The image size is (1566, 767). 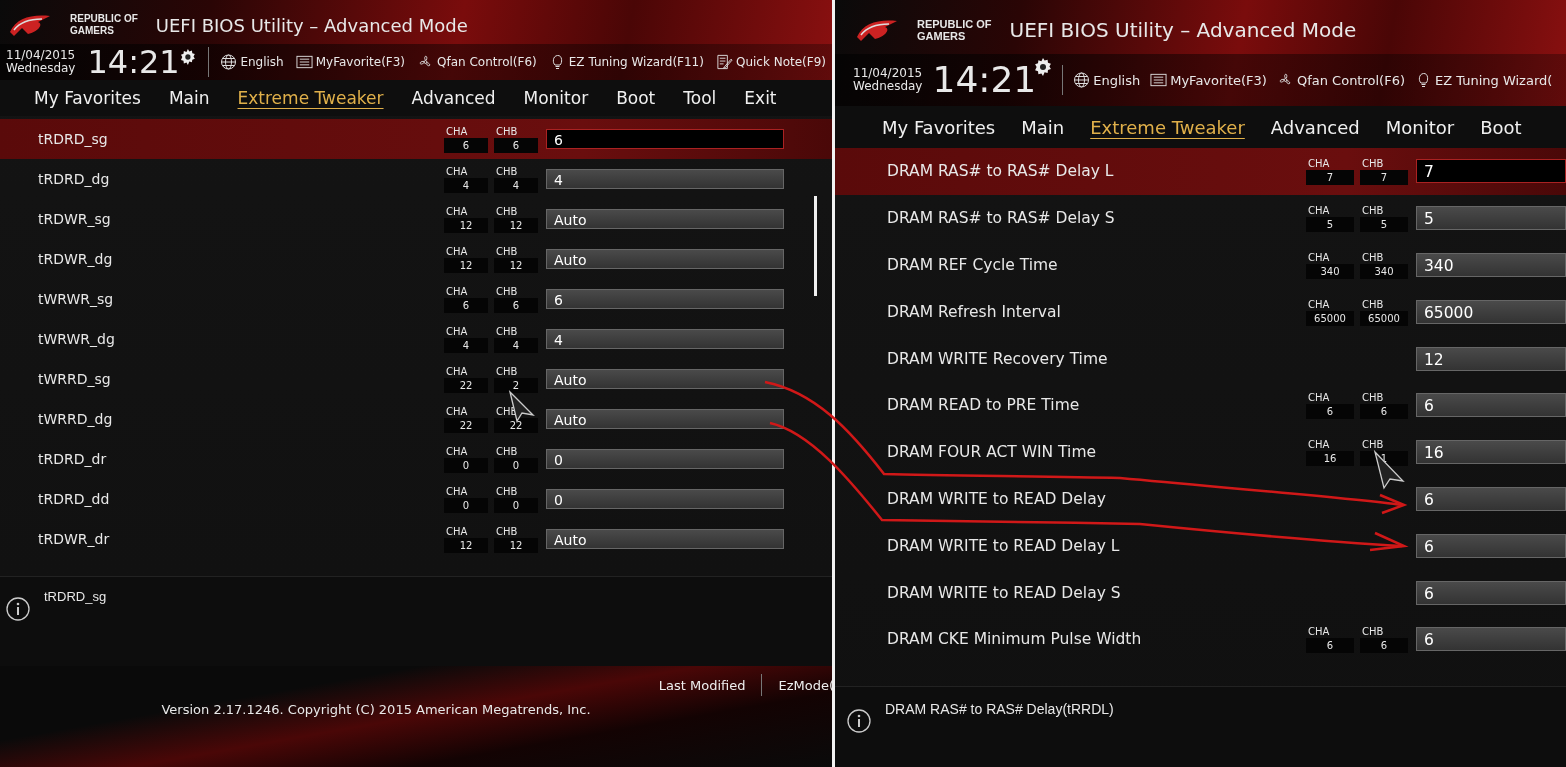 I want to click on setting-row: tWRRD_sg CHA 22 CHB 2 Auto, so click(x=416, y=379).